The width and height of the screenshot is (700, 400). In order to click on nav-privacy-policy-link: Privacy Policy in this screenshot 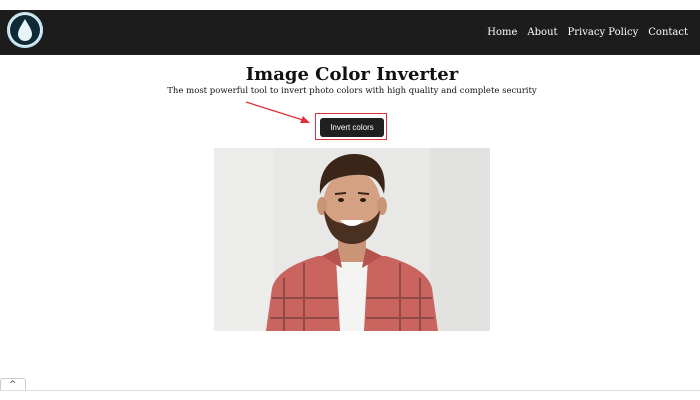, I will do `click(603, 32)`.